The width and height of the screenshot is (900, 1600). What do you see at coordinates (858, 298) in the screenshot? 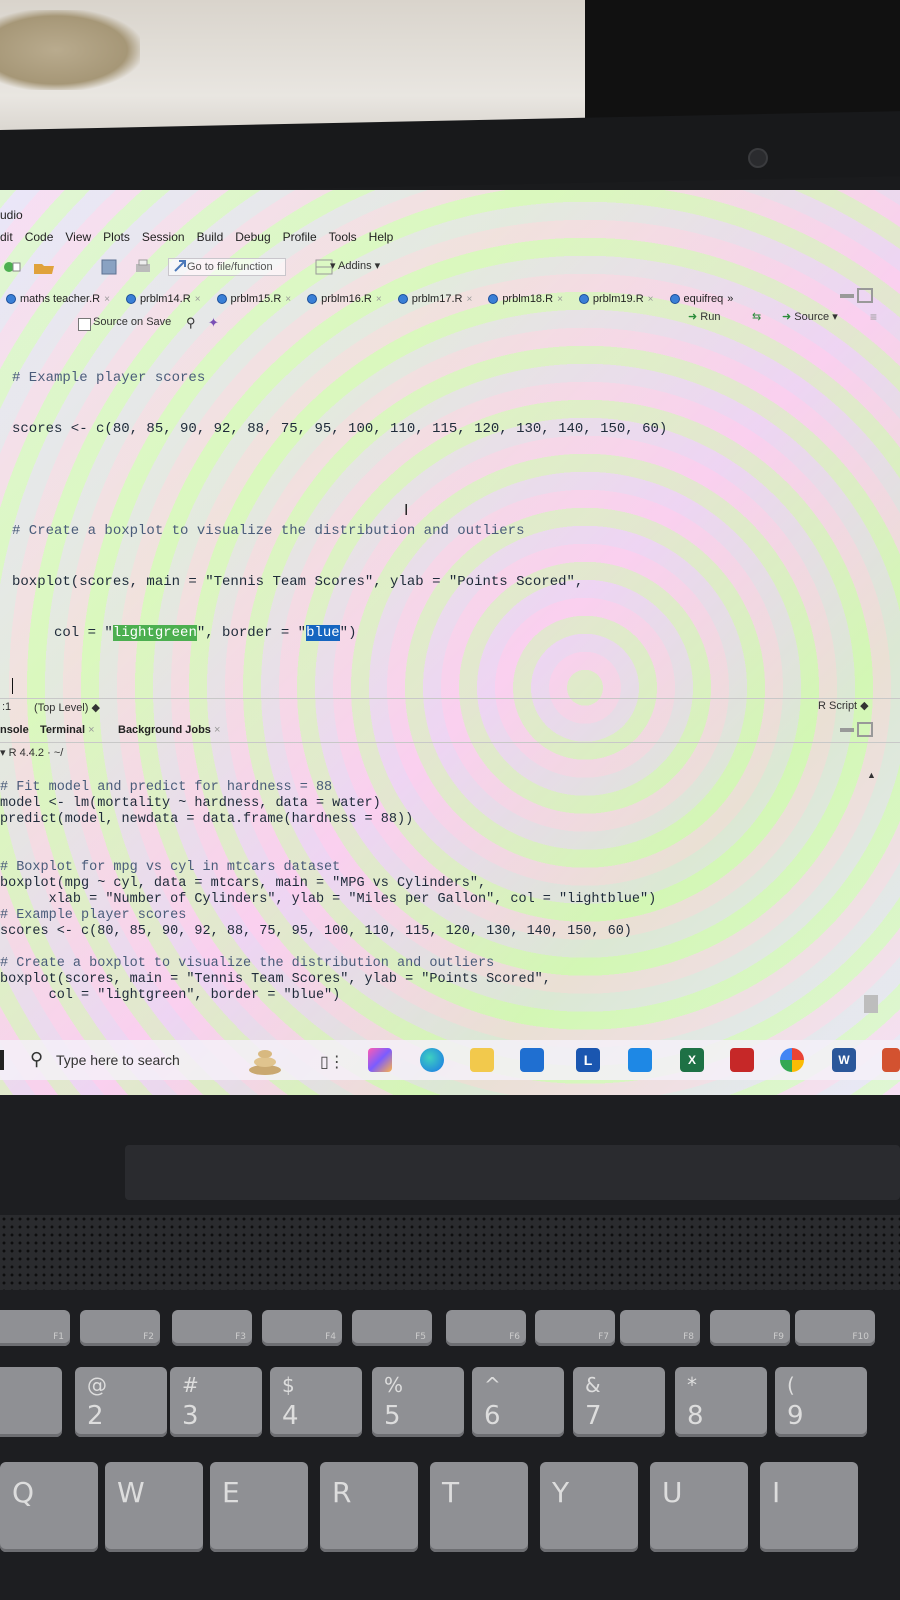
I see `minimize-pane-icon` at bounding box center [858, 298].